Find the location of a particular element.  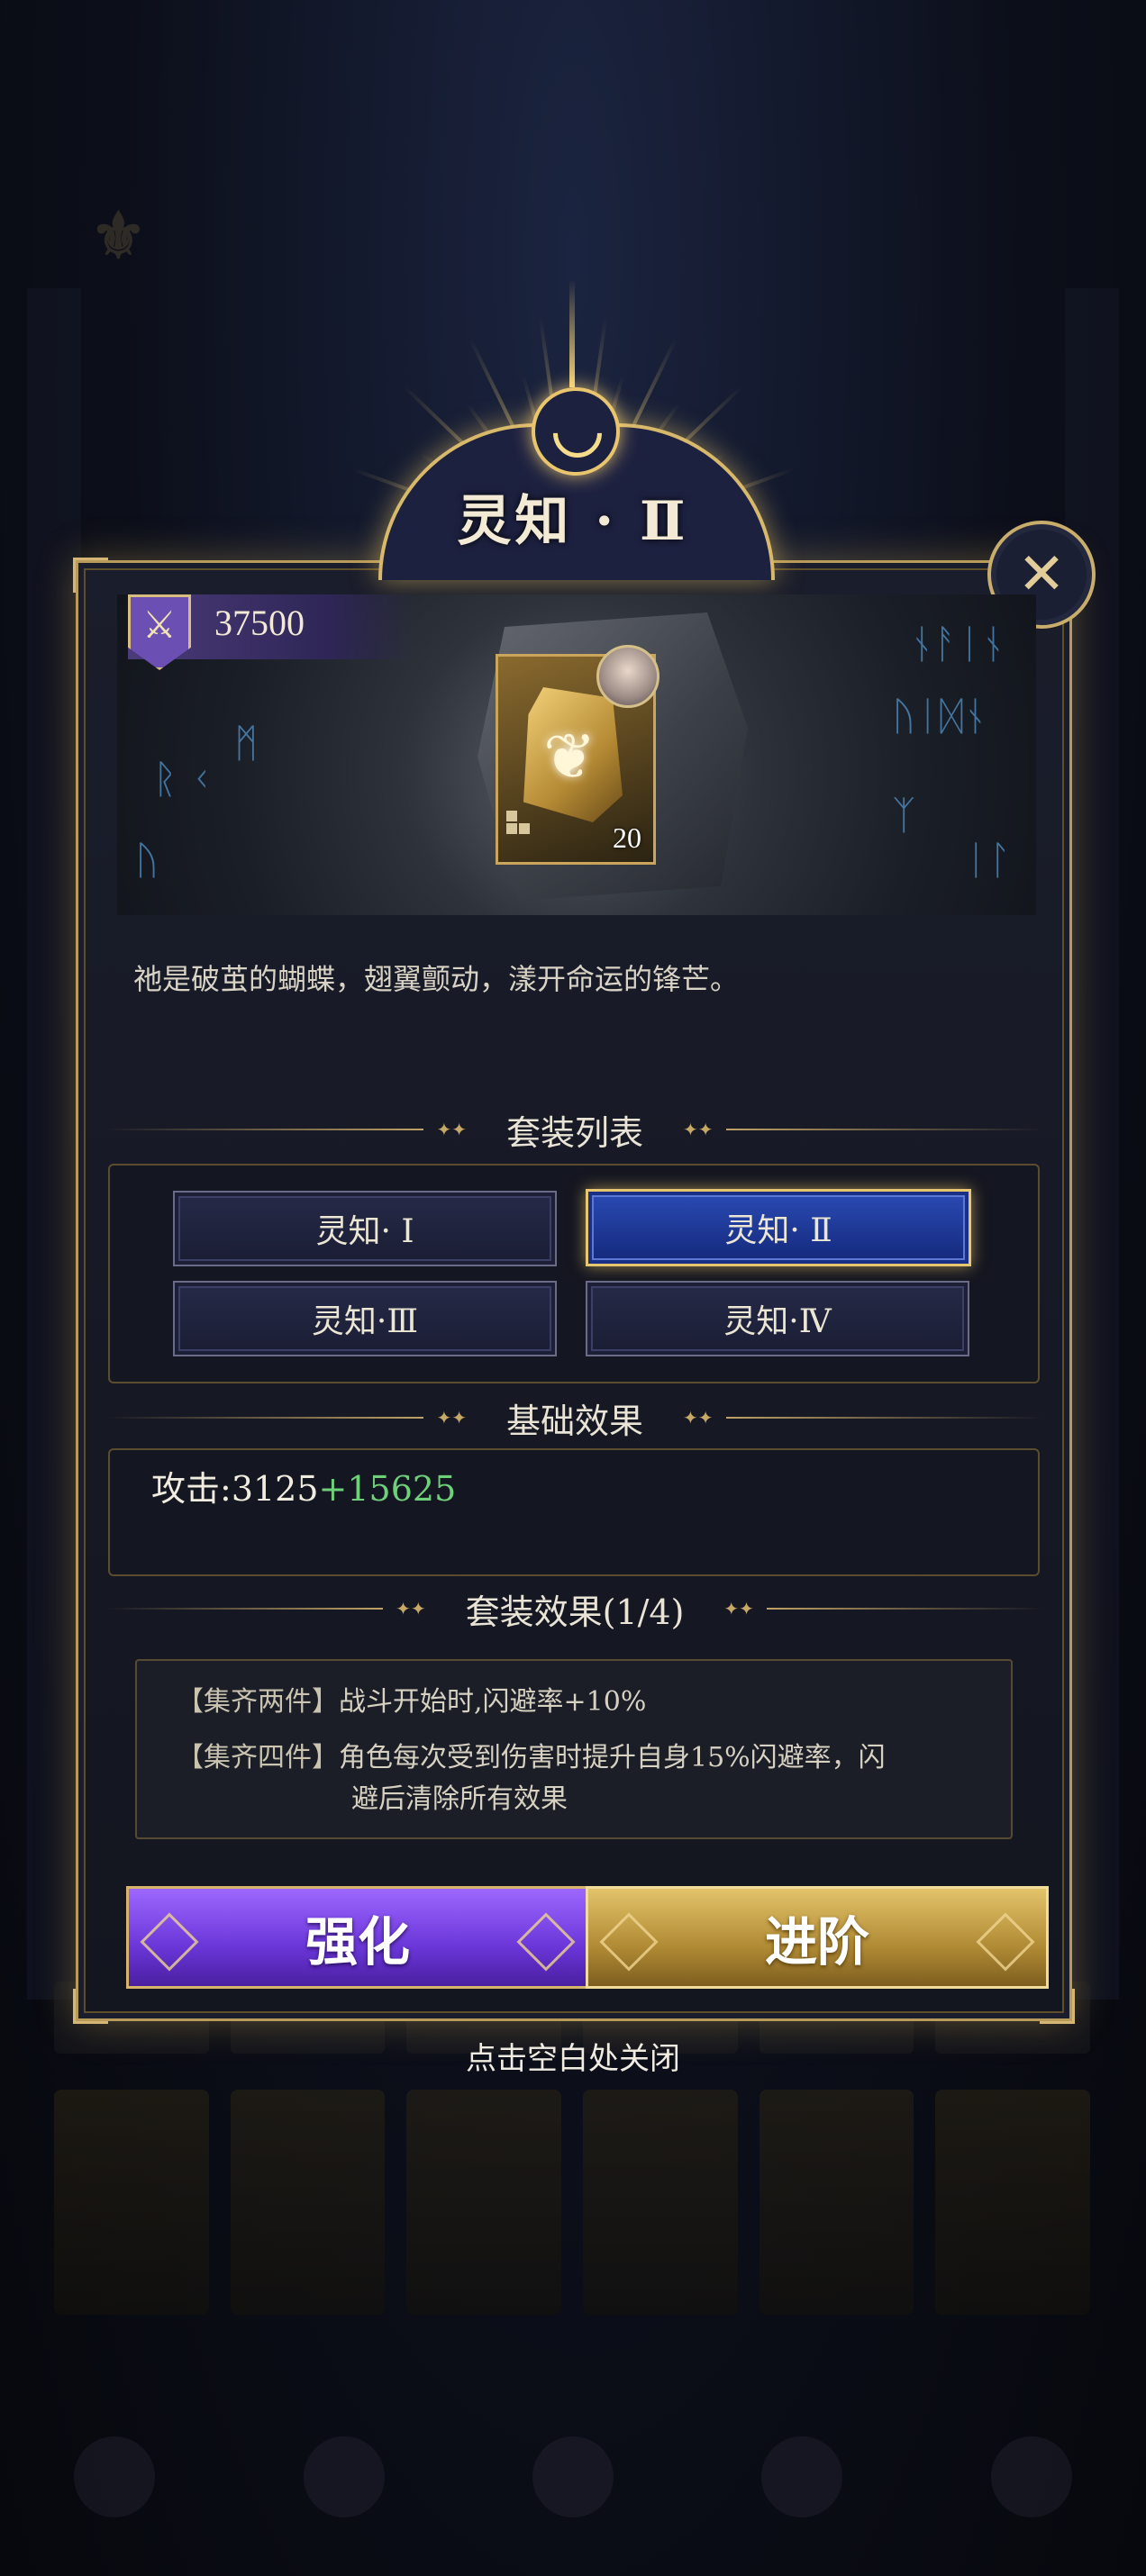

section-set-list-header: ✦✦ 套装列表 ✦✦ is located at coordinates (575, 1132).